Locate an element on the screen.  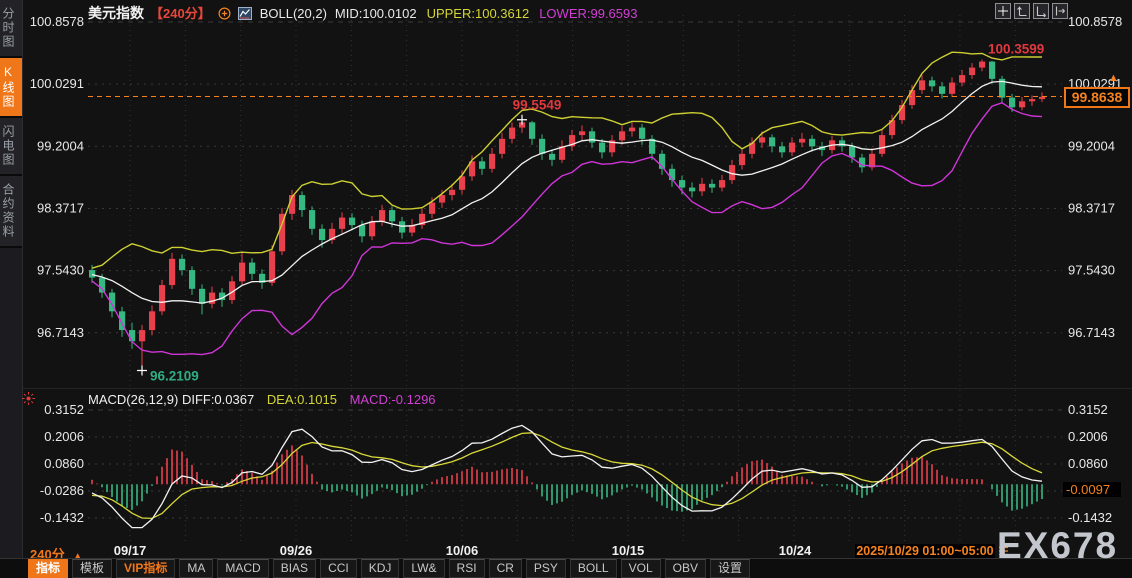
macd-macd-value: MACD:-0.1296 is located at coordinates (392, 399).